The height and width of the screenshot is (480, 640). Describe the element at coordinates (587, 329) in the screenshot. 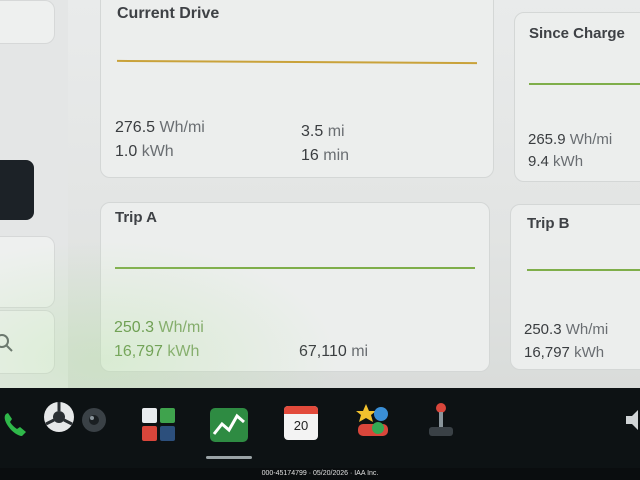

I see `trip-b-efficiency-unit: Wh/mi` at that location.